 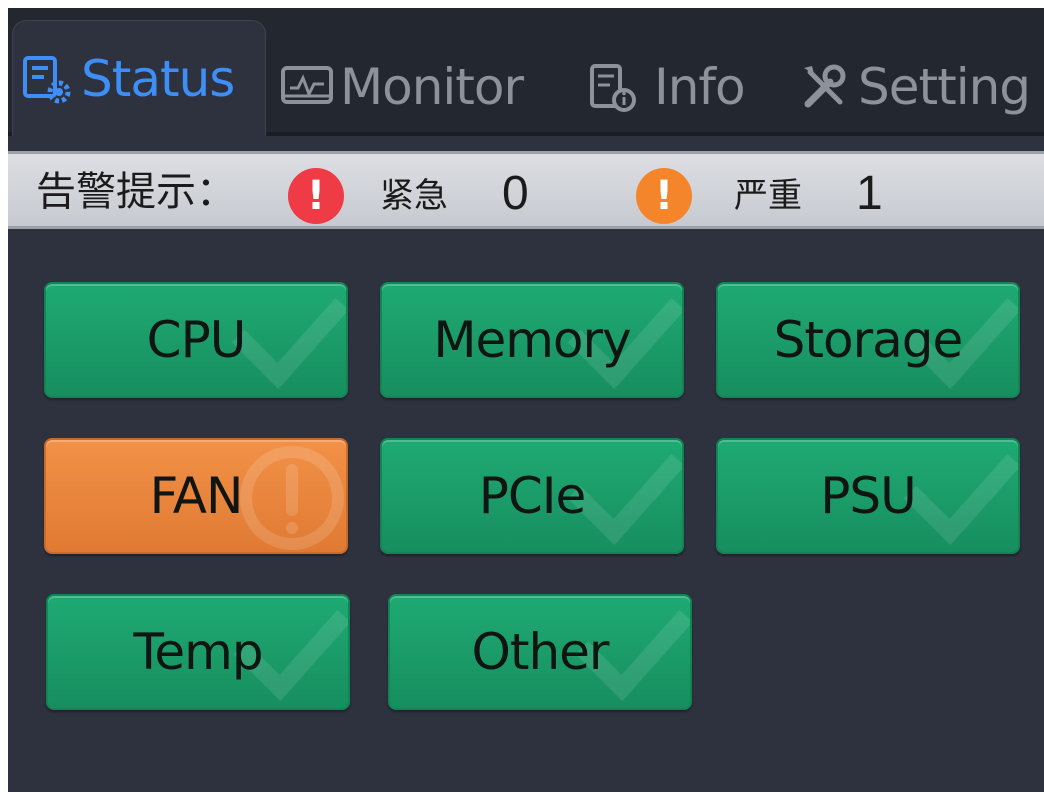 I want to click on tile-label: CPU, so click(x=196, y=340).